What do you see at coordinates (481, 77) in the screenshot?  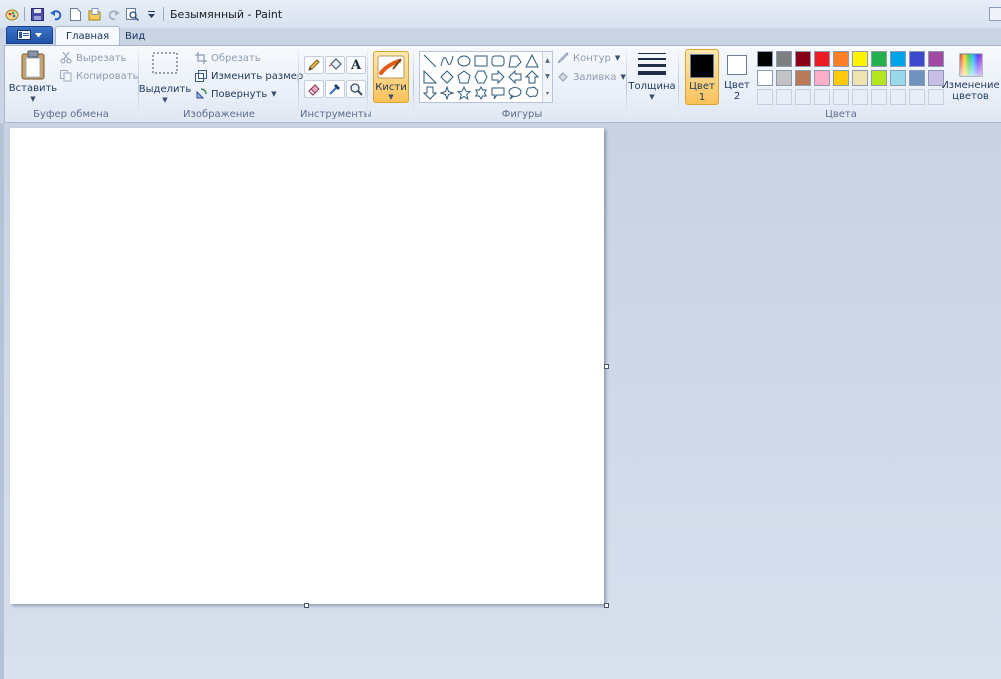 I see `hexagon-shape-icon` at bounding box center [481, 77].